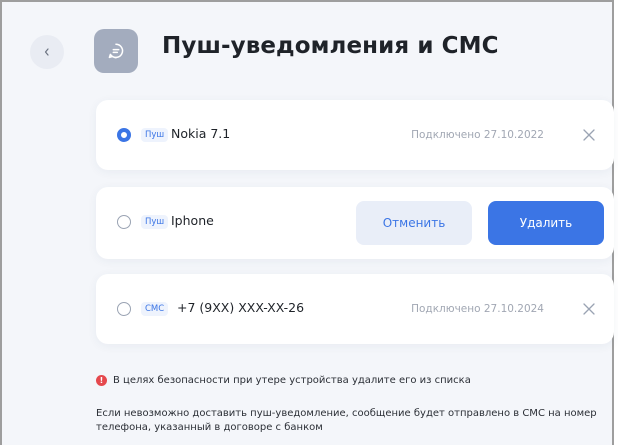  I want to click on device-card-iphone: Пуш Iphone Отменить Удалить, so click(355, 223).